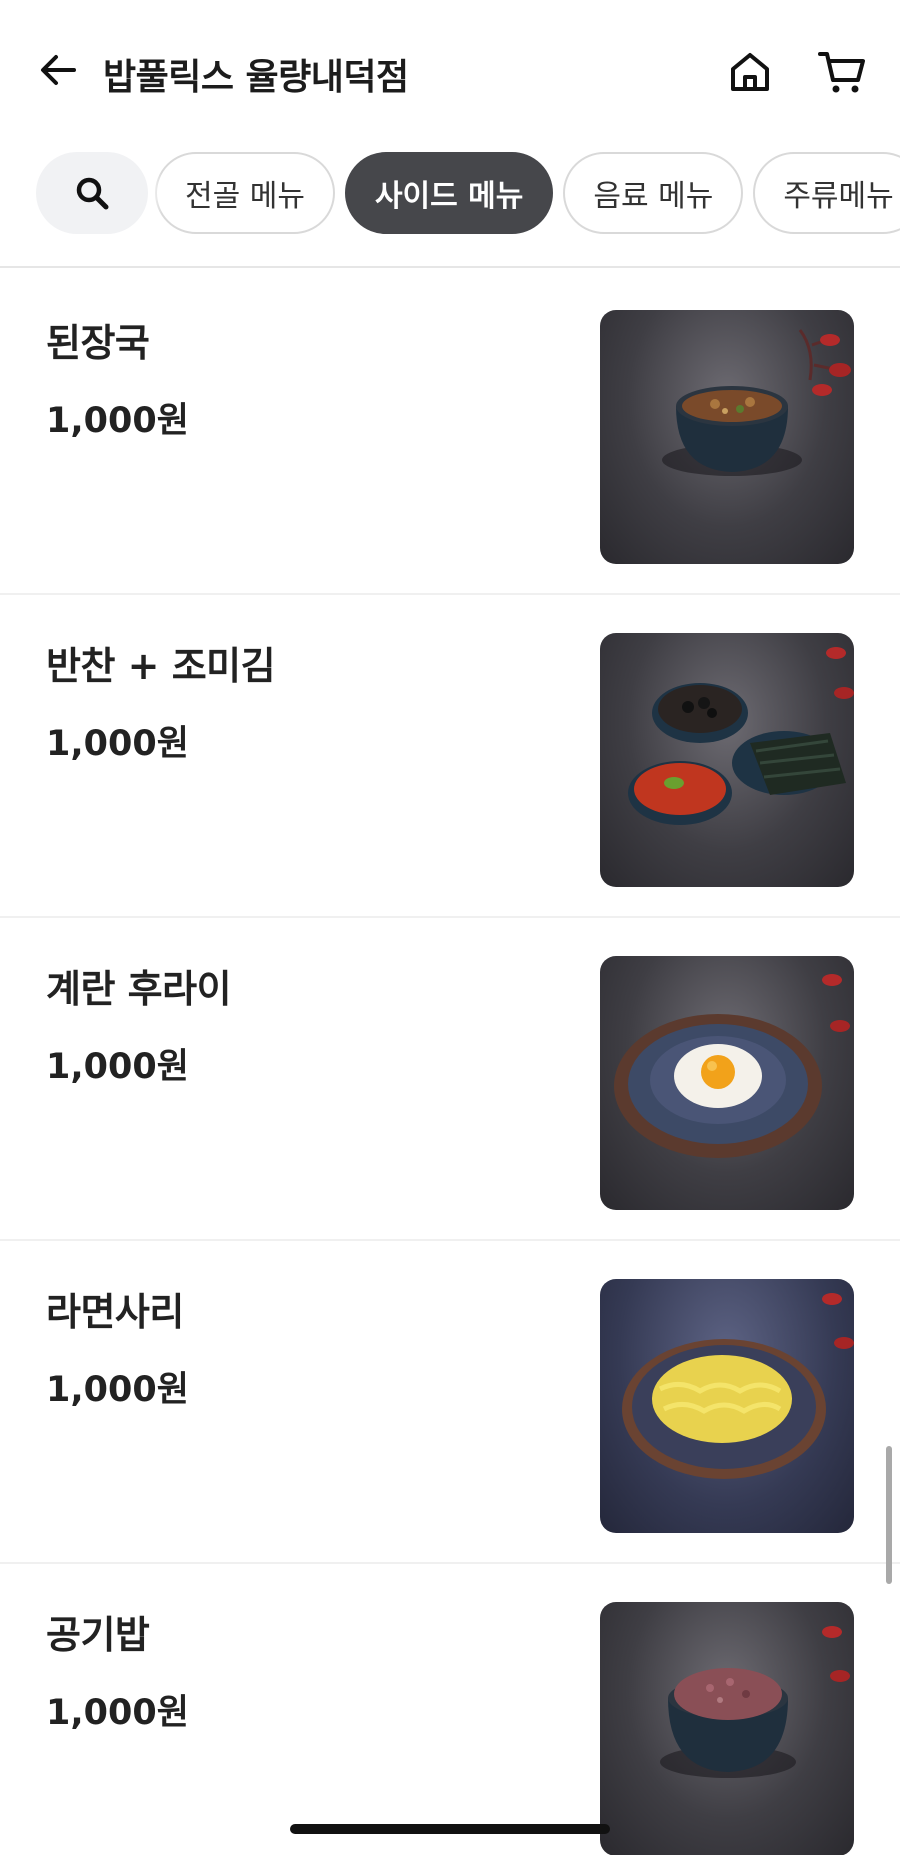 The height and width of the screenshot is (1855, 900). What do you see at coordinates (155, 193) in the screenshot?
I see `tabs-fade-edge` at bounding box center [155, 193].